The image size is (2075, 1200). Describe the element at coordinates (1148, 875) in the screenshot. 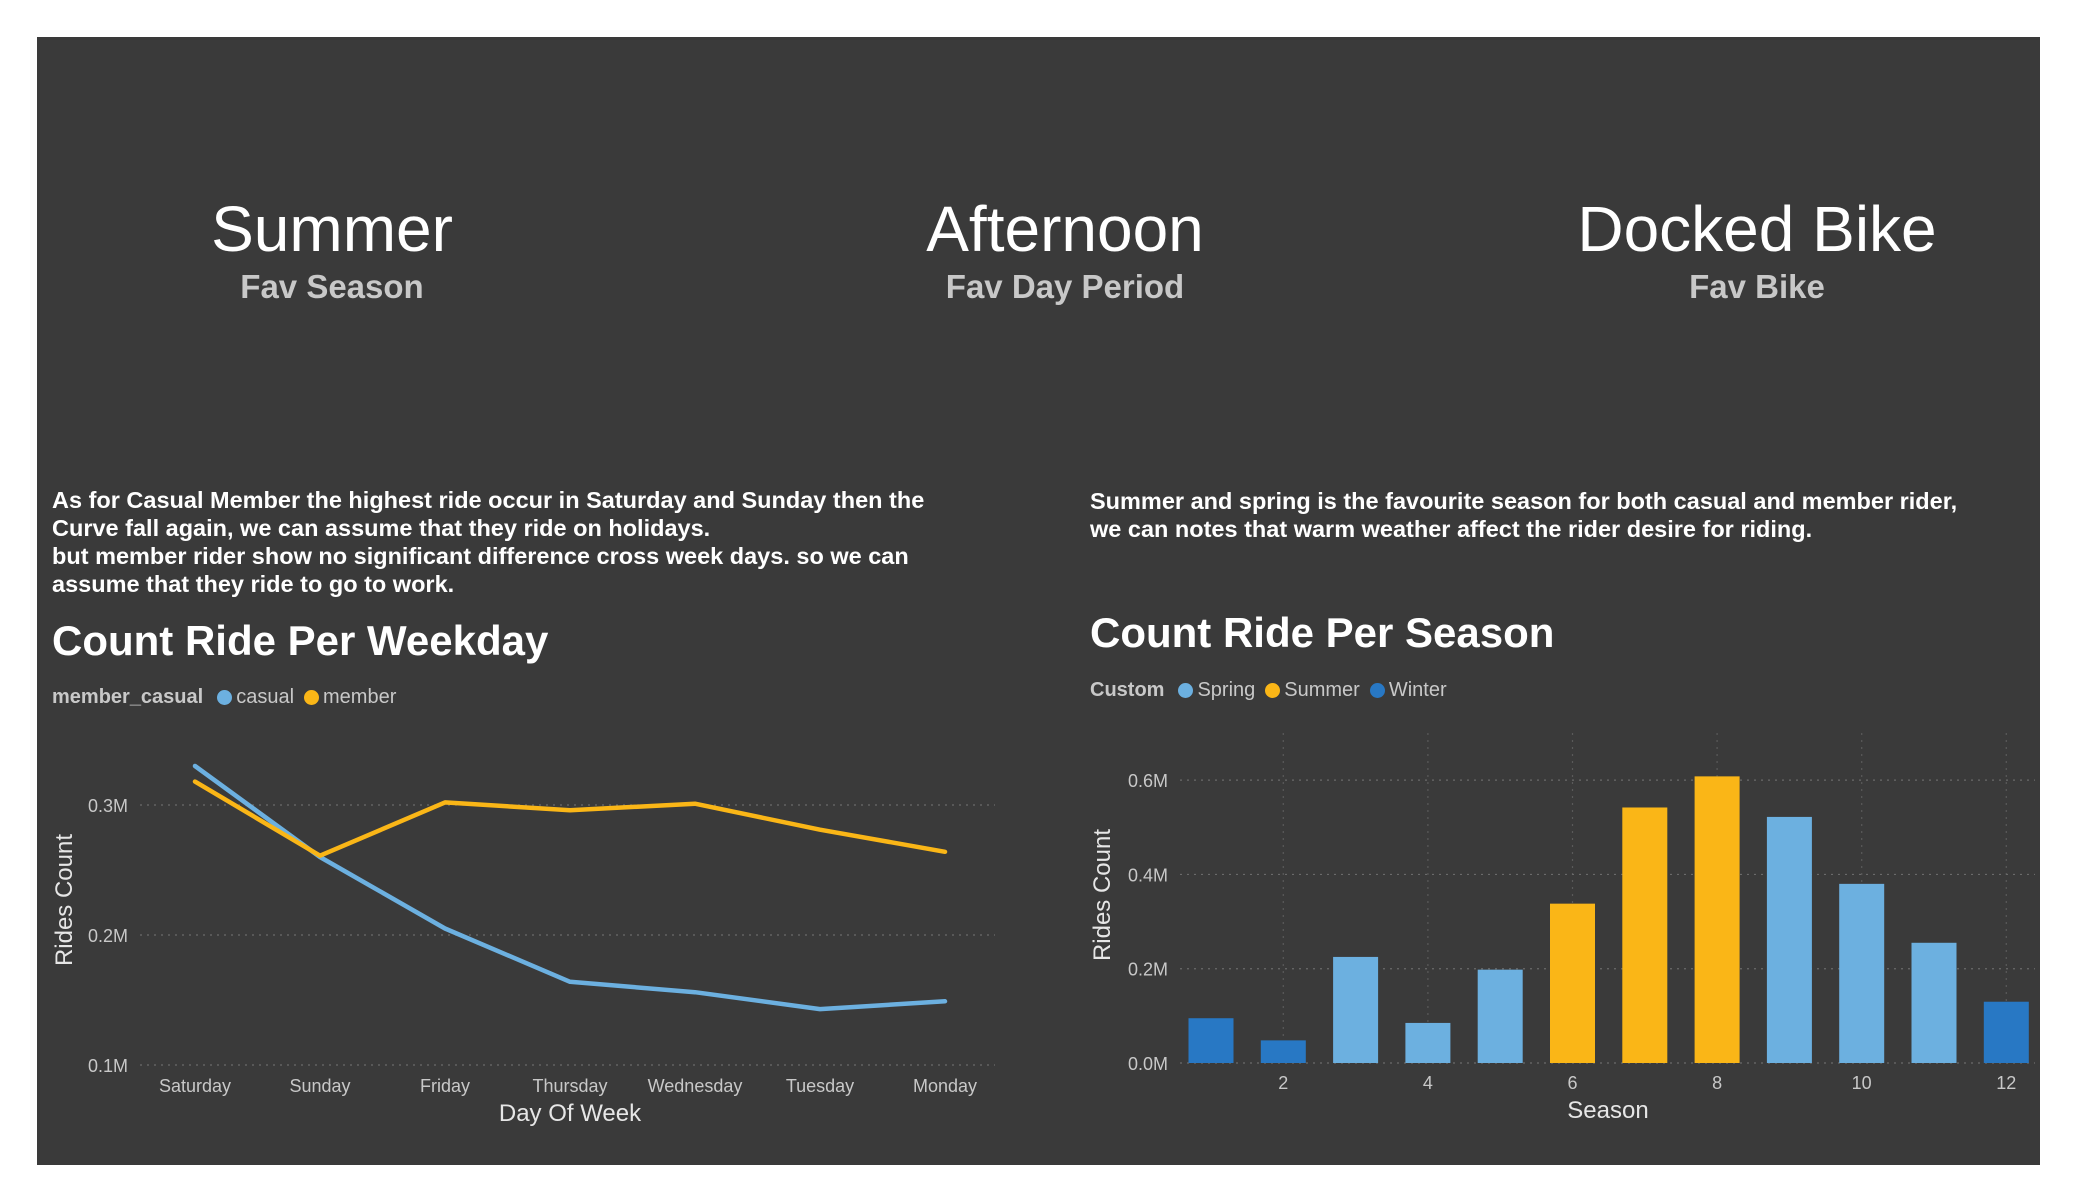

I see `y-tick-label: 0.4M` at that location.